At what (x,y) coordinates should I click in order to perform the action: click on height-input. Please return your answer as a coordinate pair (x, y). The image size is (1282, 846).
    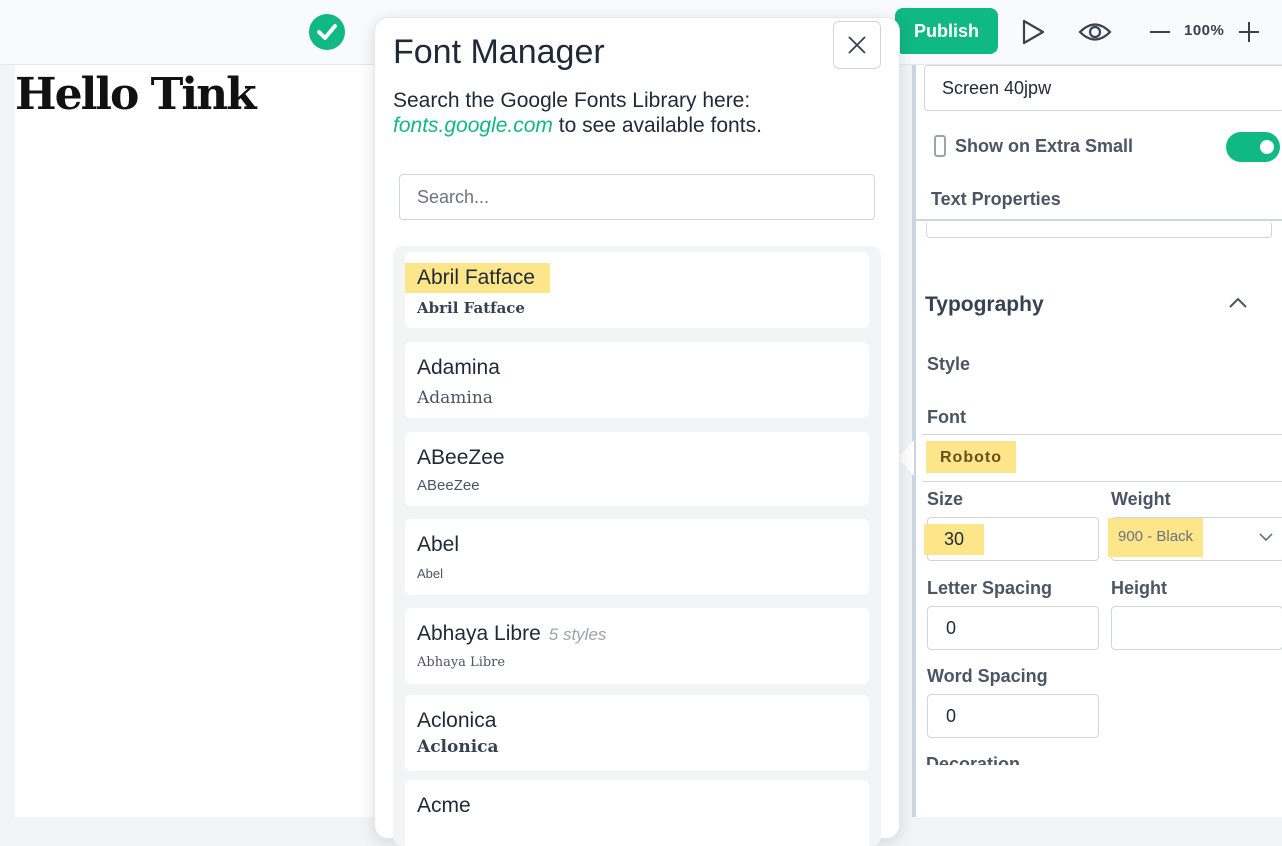
    Looking at the image, I should click on (1196, 628).